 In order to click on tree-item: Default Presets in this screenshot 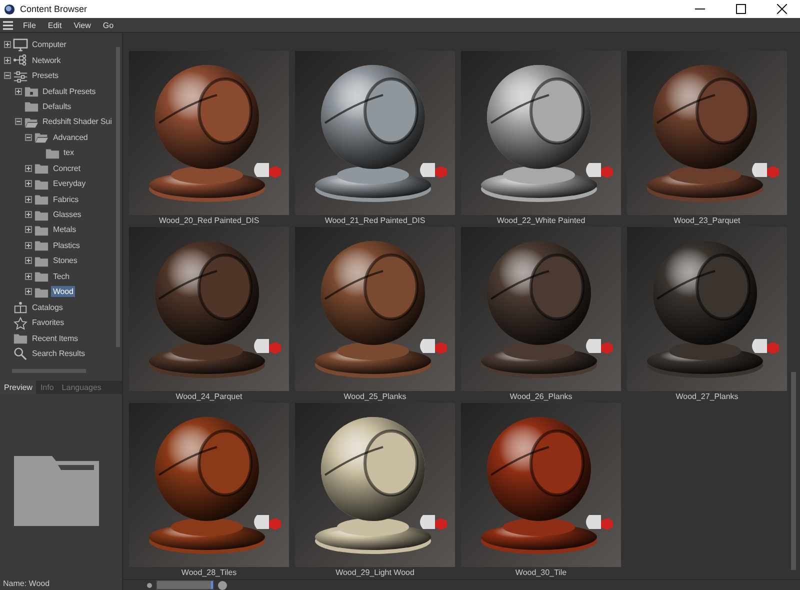, I will do `click(69, 91)`.